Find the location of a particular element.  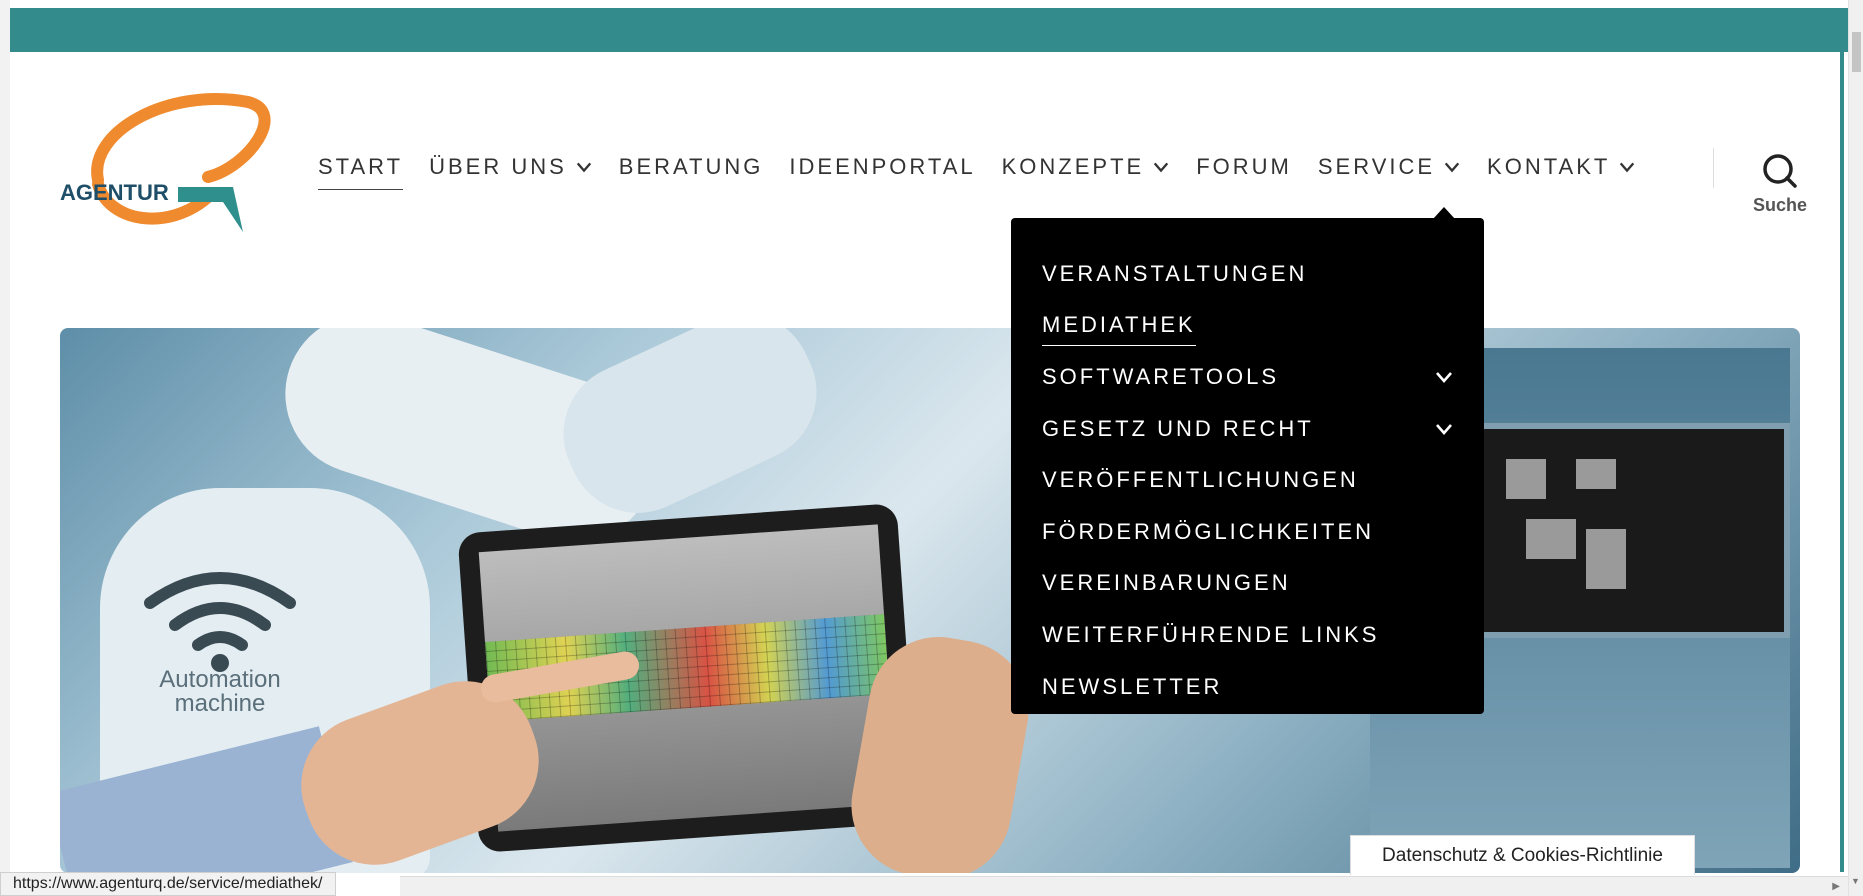

nav-label: IDEENPORTAL is located at coordinates (882, 166).